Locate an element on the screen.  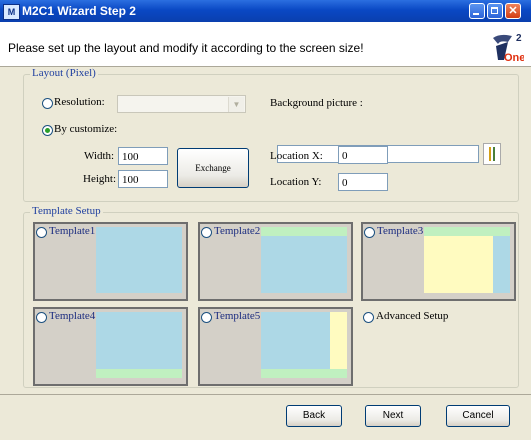
height-input: 100 is located at coordinates (143, 179).